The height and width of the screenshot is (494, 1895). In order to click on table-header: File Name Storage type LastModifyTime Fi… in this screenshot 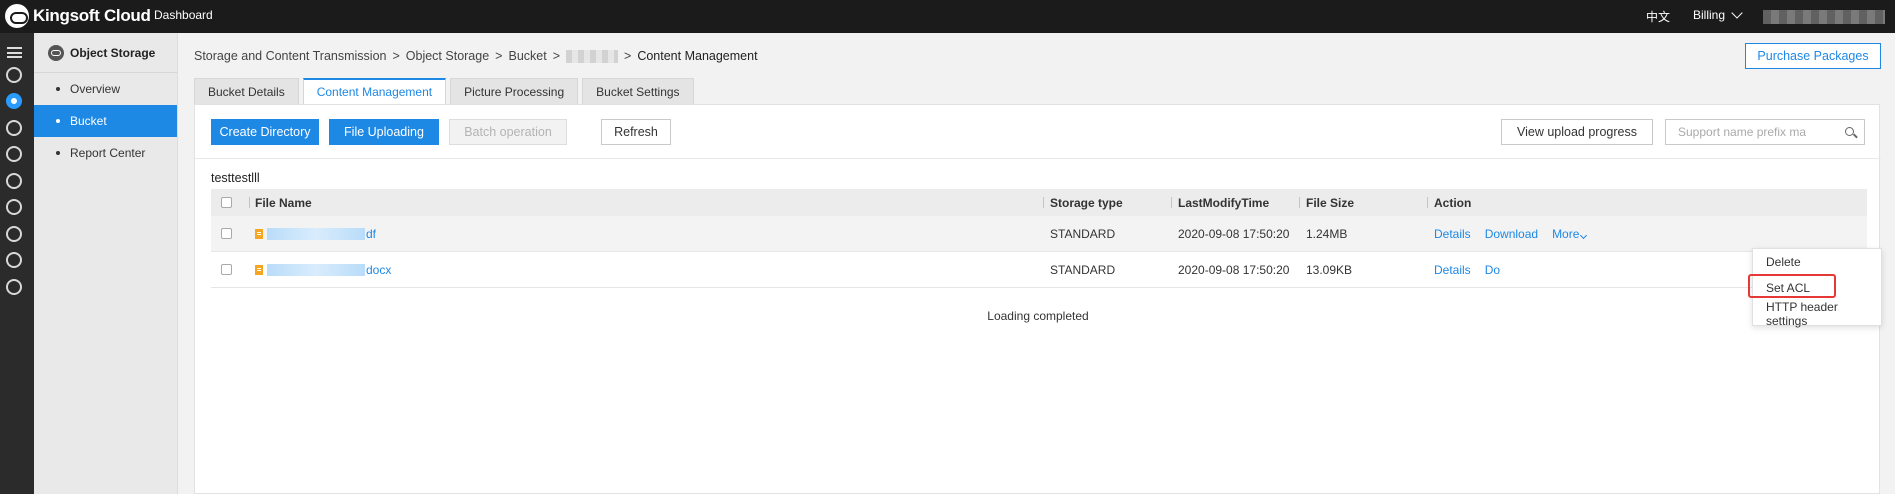, I will do `click(1039, 202)`.